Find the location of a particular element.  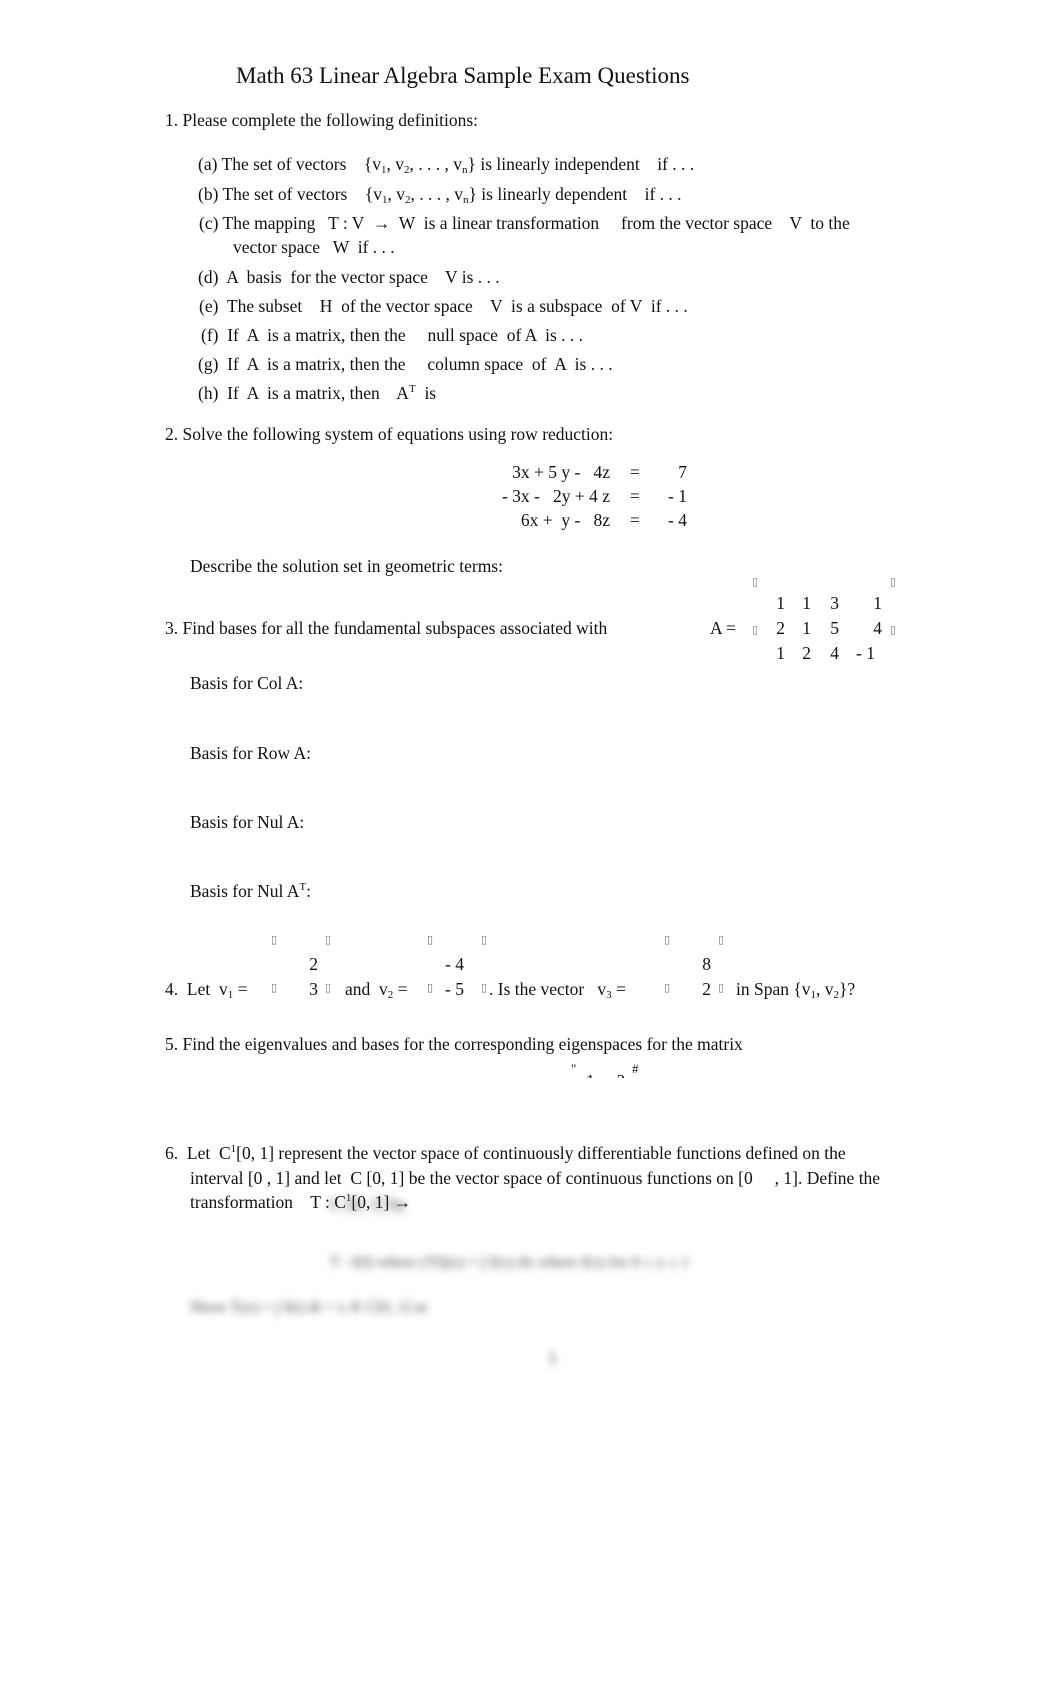

q4-tail: in Span {v1, v2}? is located at coordinates (796, 990).